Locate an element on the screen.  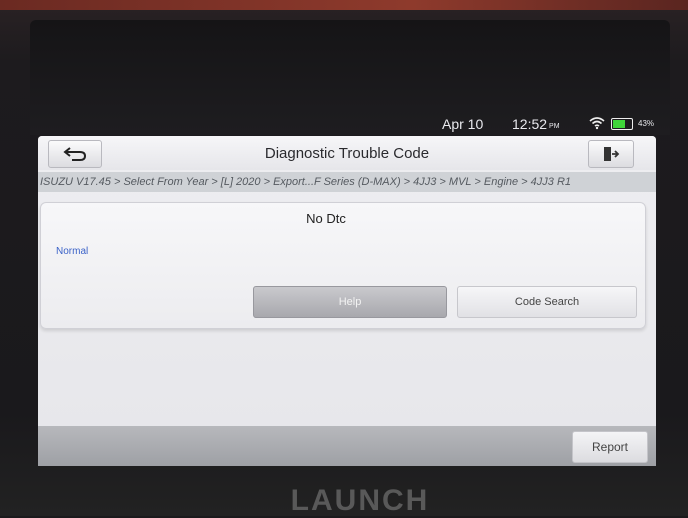
page-title: Diagnostic Trouble Code is located at coordinates (347, 153).